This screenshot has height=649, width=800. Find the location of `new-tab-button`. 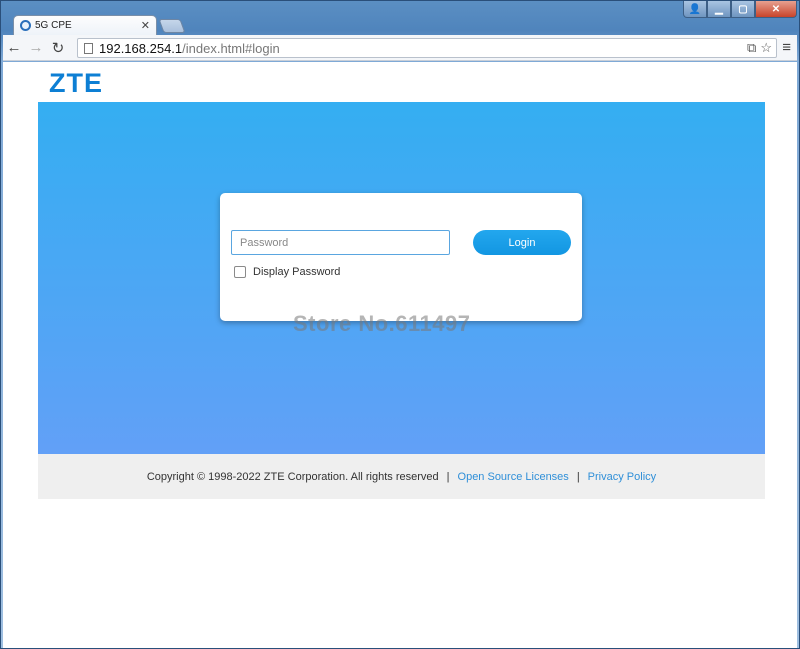

new-tab-button is located at coordinates (172, 26).